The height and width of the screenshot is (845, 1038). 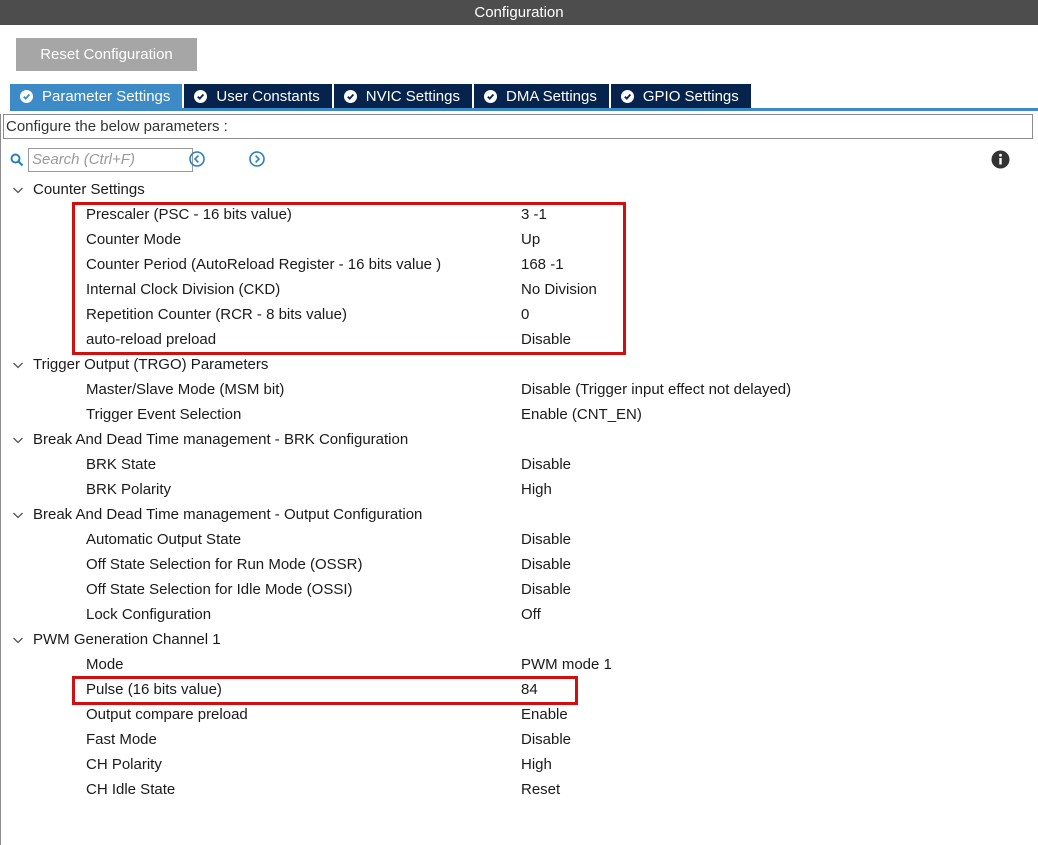 What do you see at coordinates (551, 96) in the screenshot?
I see `tab-label: DMA Settings` at bounding box center [551, 96].